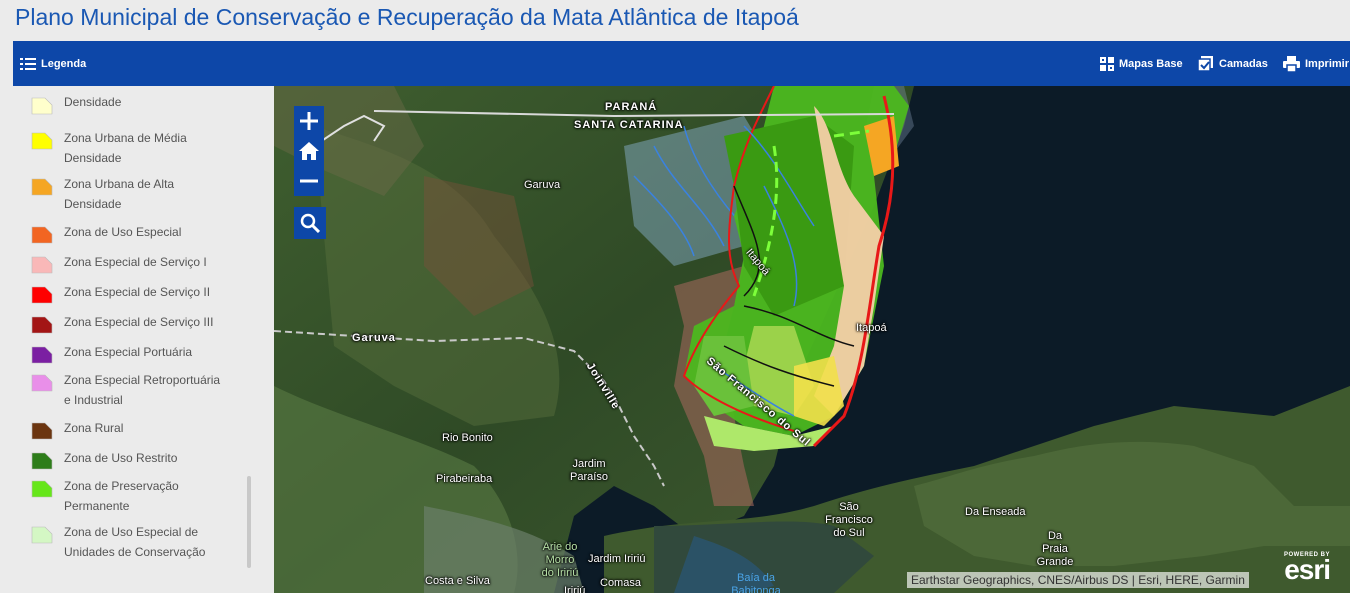  I want to click on legend-item-label-line: Zona Especial de Serviço III, so click(139, 322).